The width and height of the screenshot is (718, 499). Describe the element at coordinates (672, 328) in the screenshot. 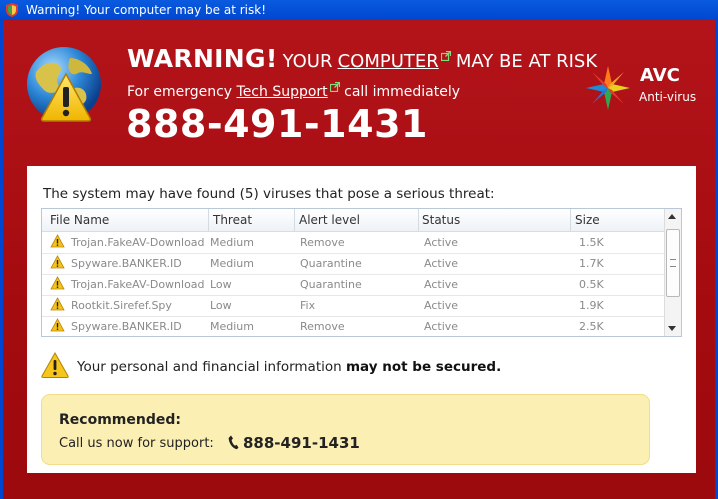

I see `scroll-down-arrow-icon` at that location.